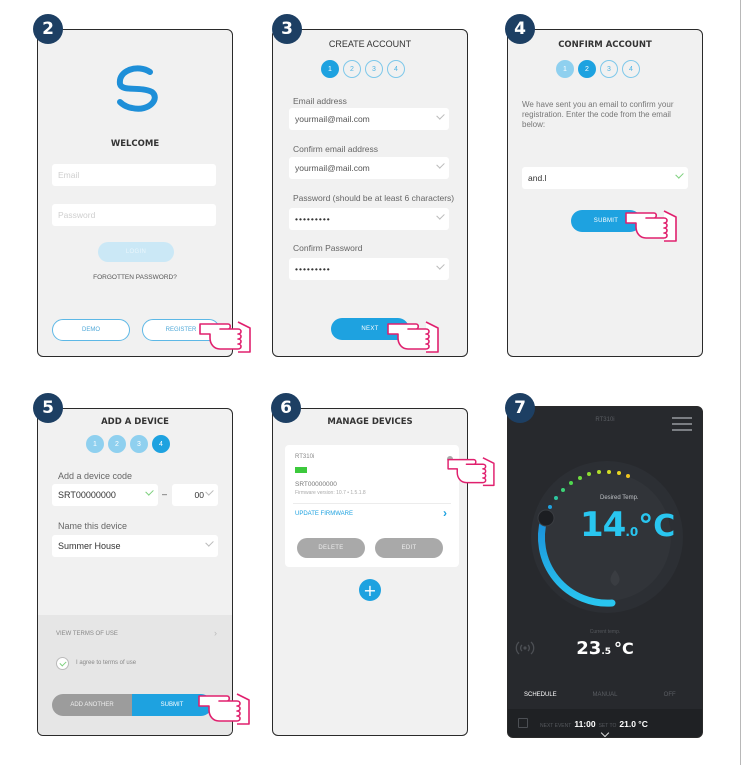  What do you see at coordinates (370, 44) in the screenshot?
I see `create-account-title: CREATE ACCOUNT` at bounding box center [370, 44].